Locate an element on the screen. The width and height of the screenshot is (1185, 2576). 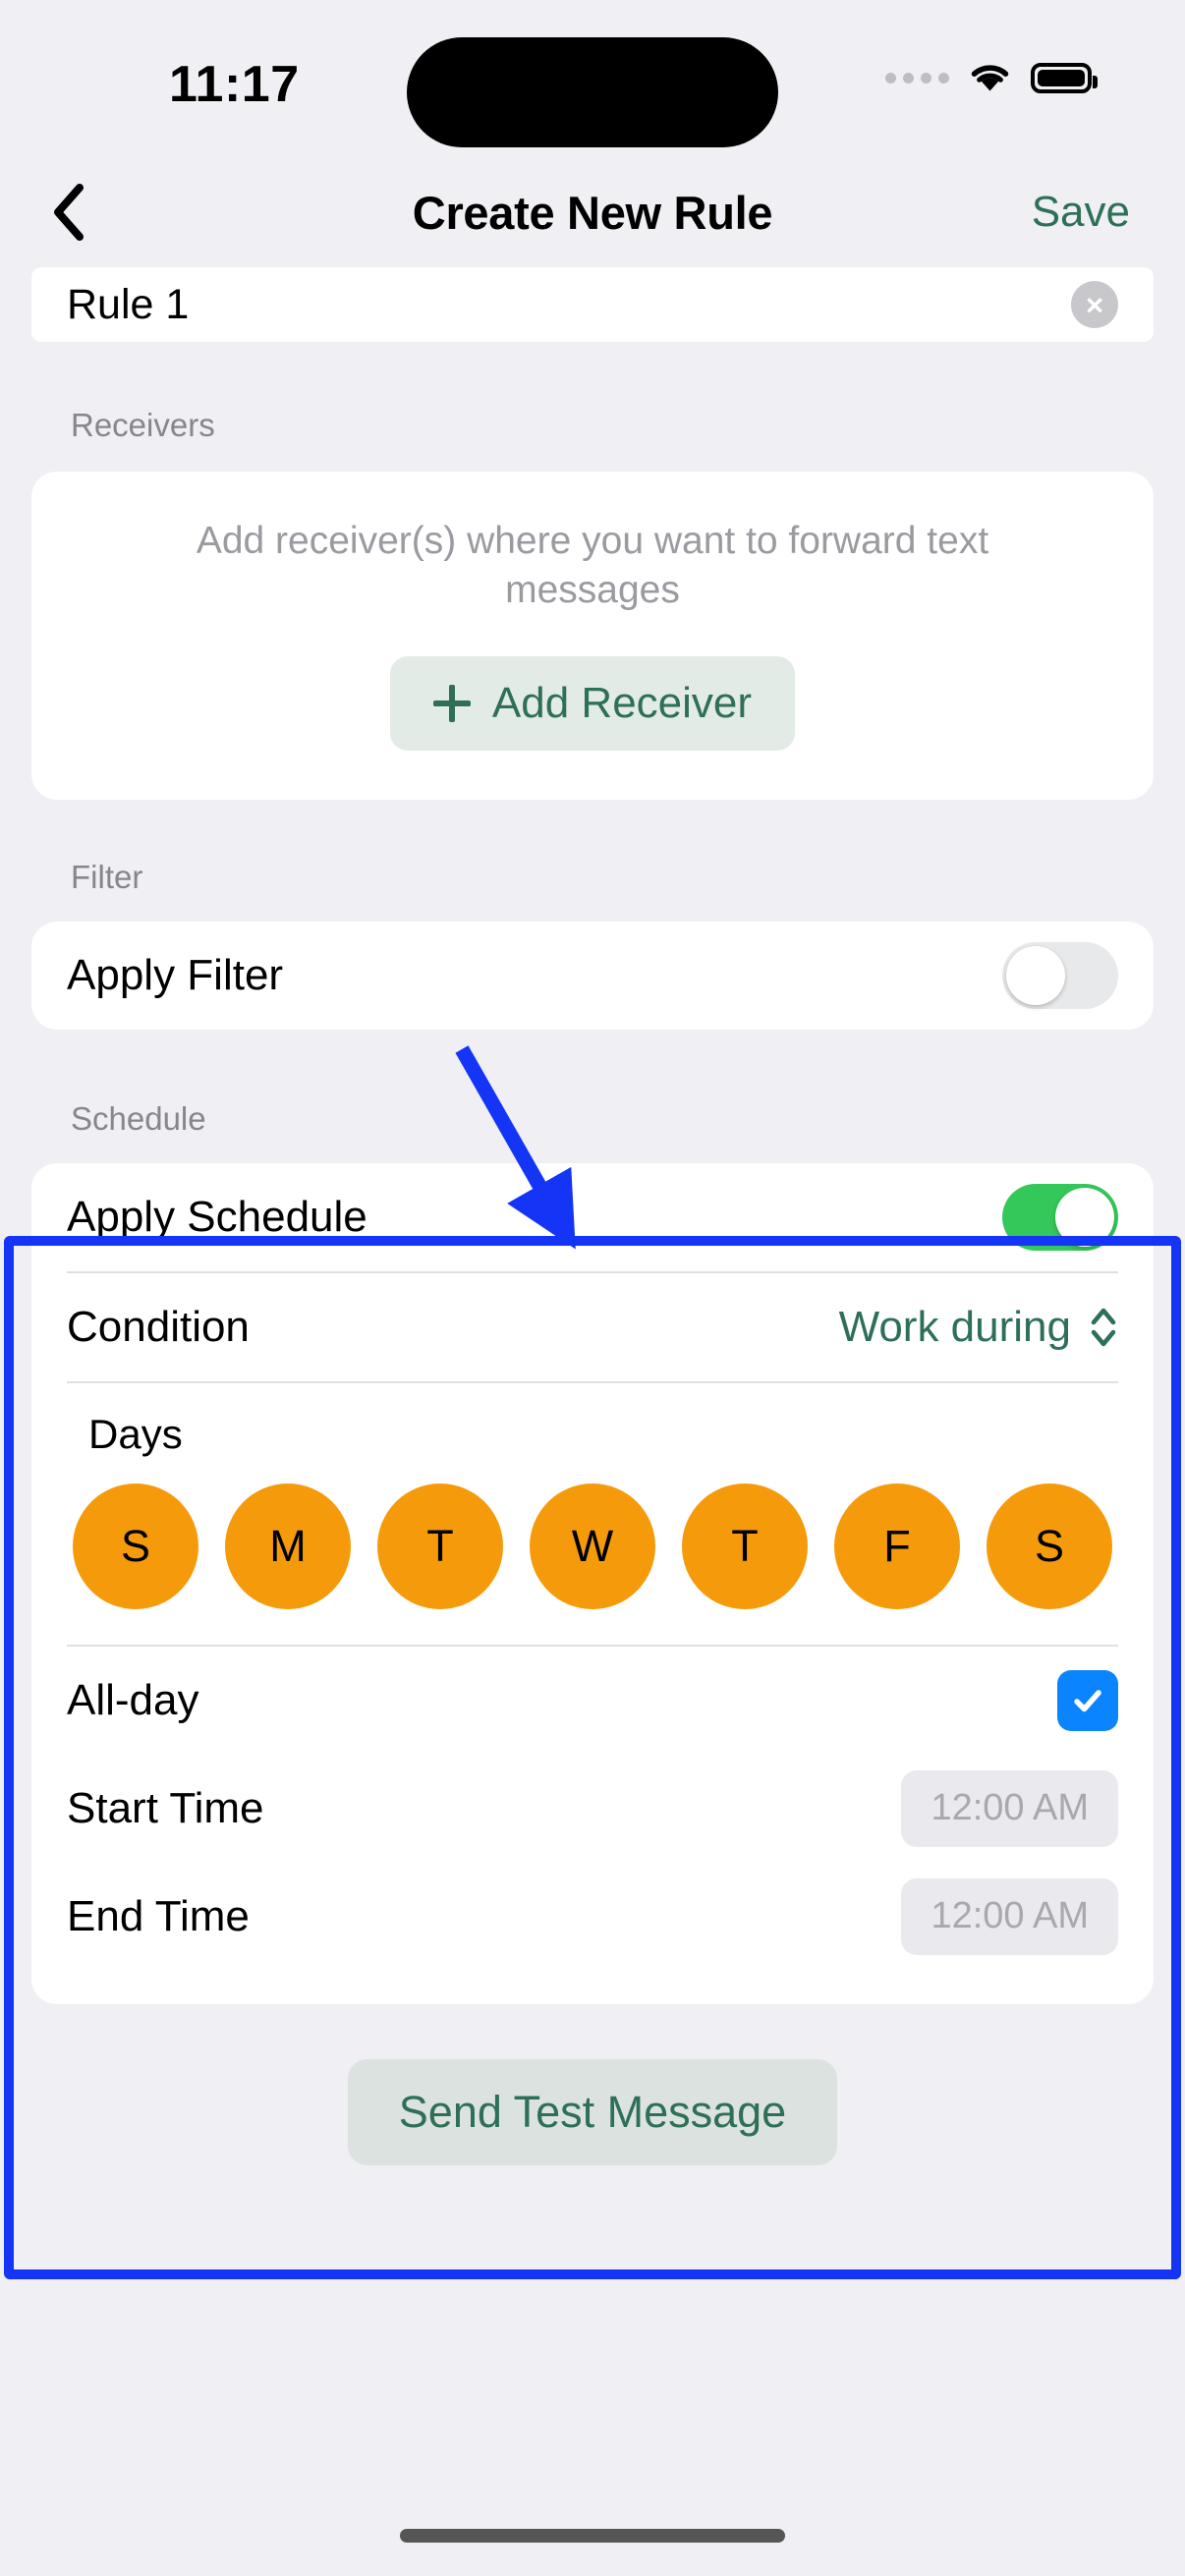
all-day-checkbox is located at coordinates (1088, 1700).